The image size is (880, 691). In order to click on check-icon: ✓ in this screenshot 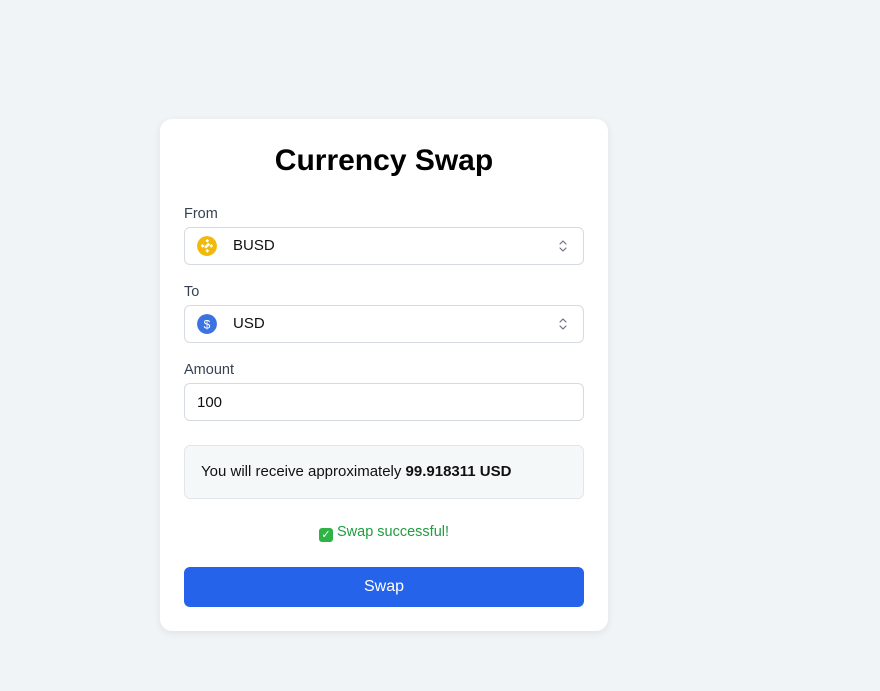, I will do `click(325, 535)`.